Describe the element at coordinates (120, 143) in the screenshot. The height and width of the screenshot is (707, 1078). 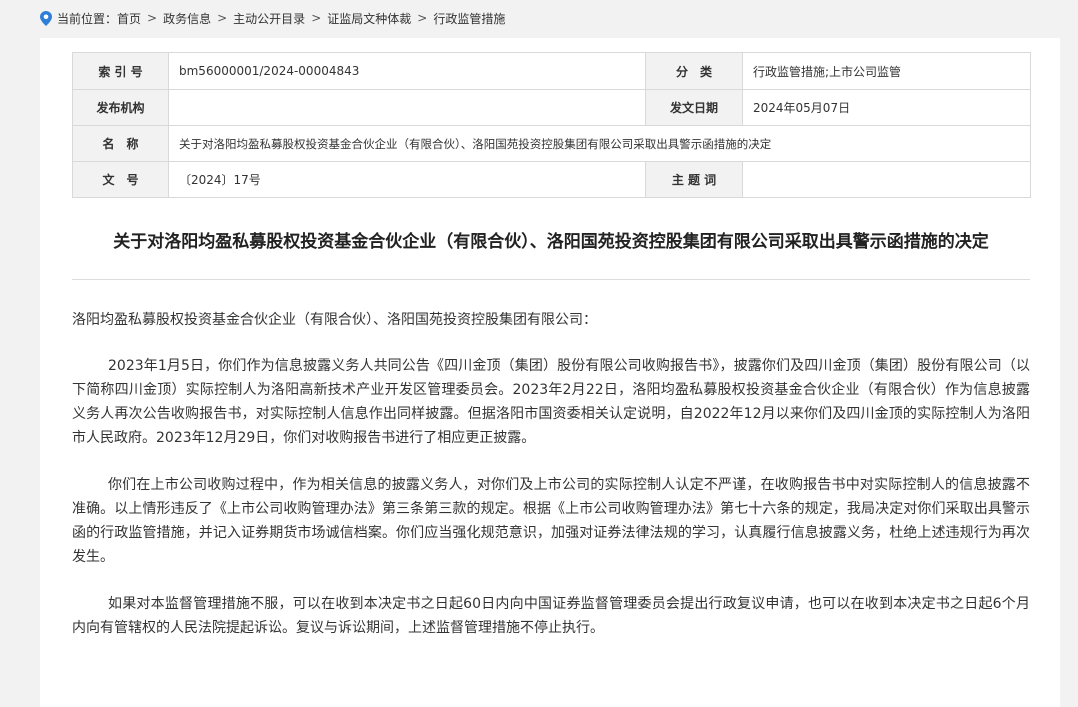
I see `name-label: 名 称` at that location.